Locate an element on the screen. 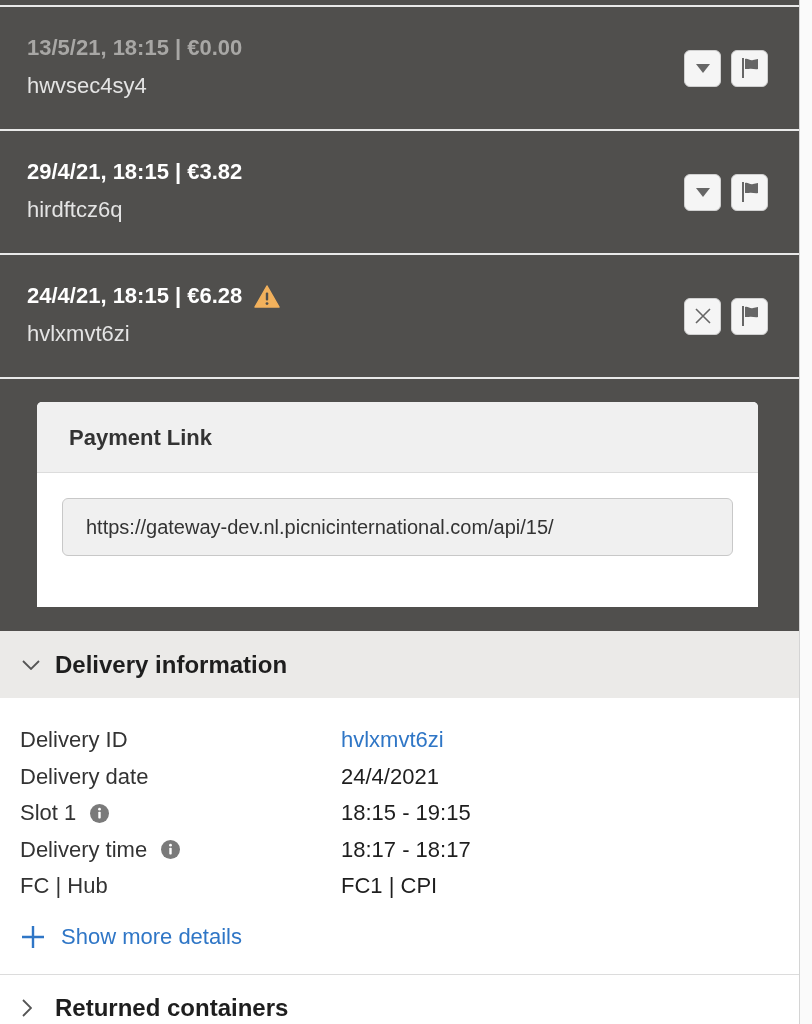 This screenshot has width=812, height=1024. close-icon is located at coordinates (702, 316).